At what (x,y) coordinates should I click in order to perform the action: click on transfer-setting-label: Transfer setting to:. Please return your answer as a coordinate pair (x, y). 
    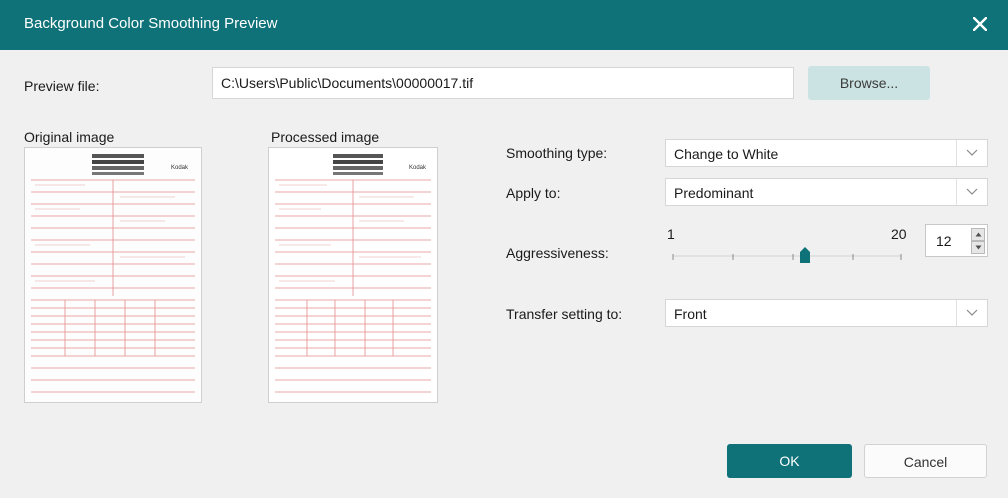
    Looking at the image, I should click on (564, 314).